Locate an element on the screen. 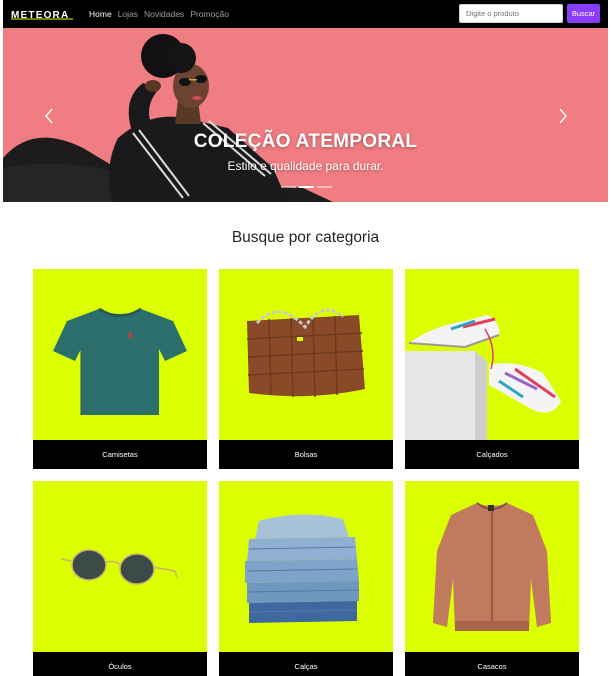 Image resolution: width=611 pixels, height=676 pixels. section-title: Busque por categoria is located at coordinates (305, 237).